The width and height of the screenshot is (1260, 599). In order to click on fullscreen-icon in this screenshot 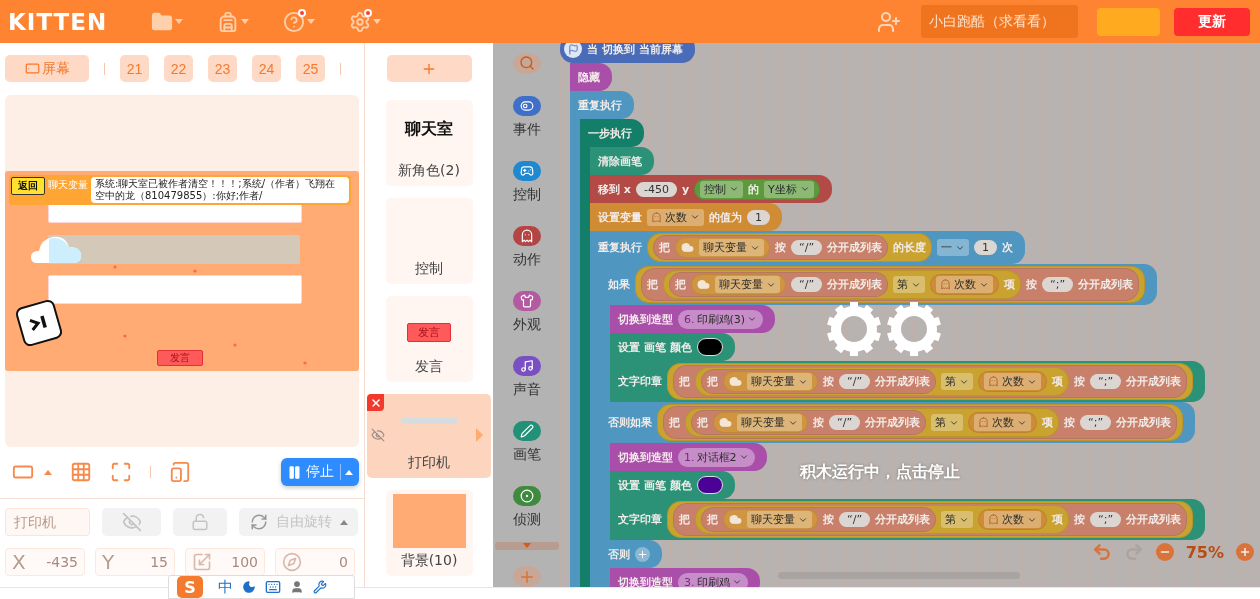, I will do `click(121, 472)`.